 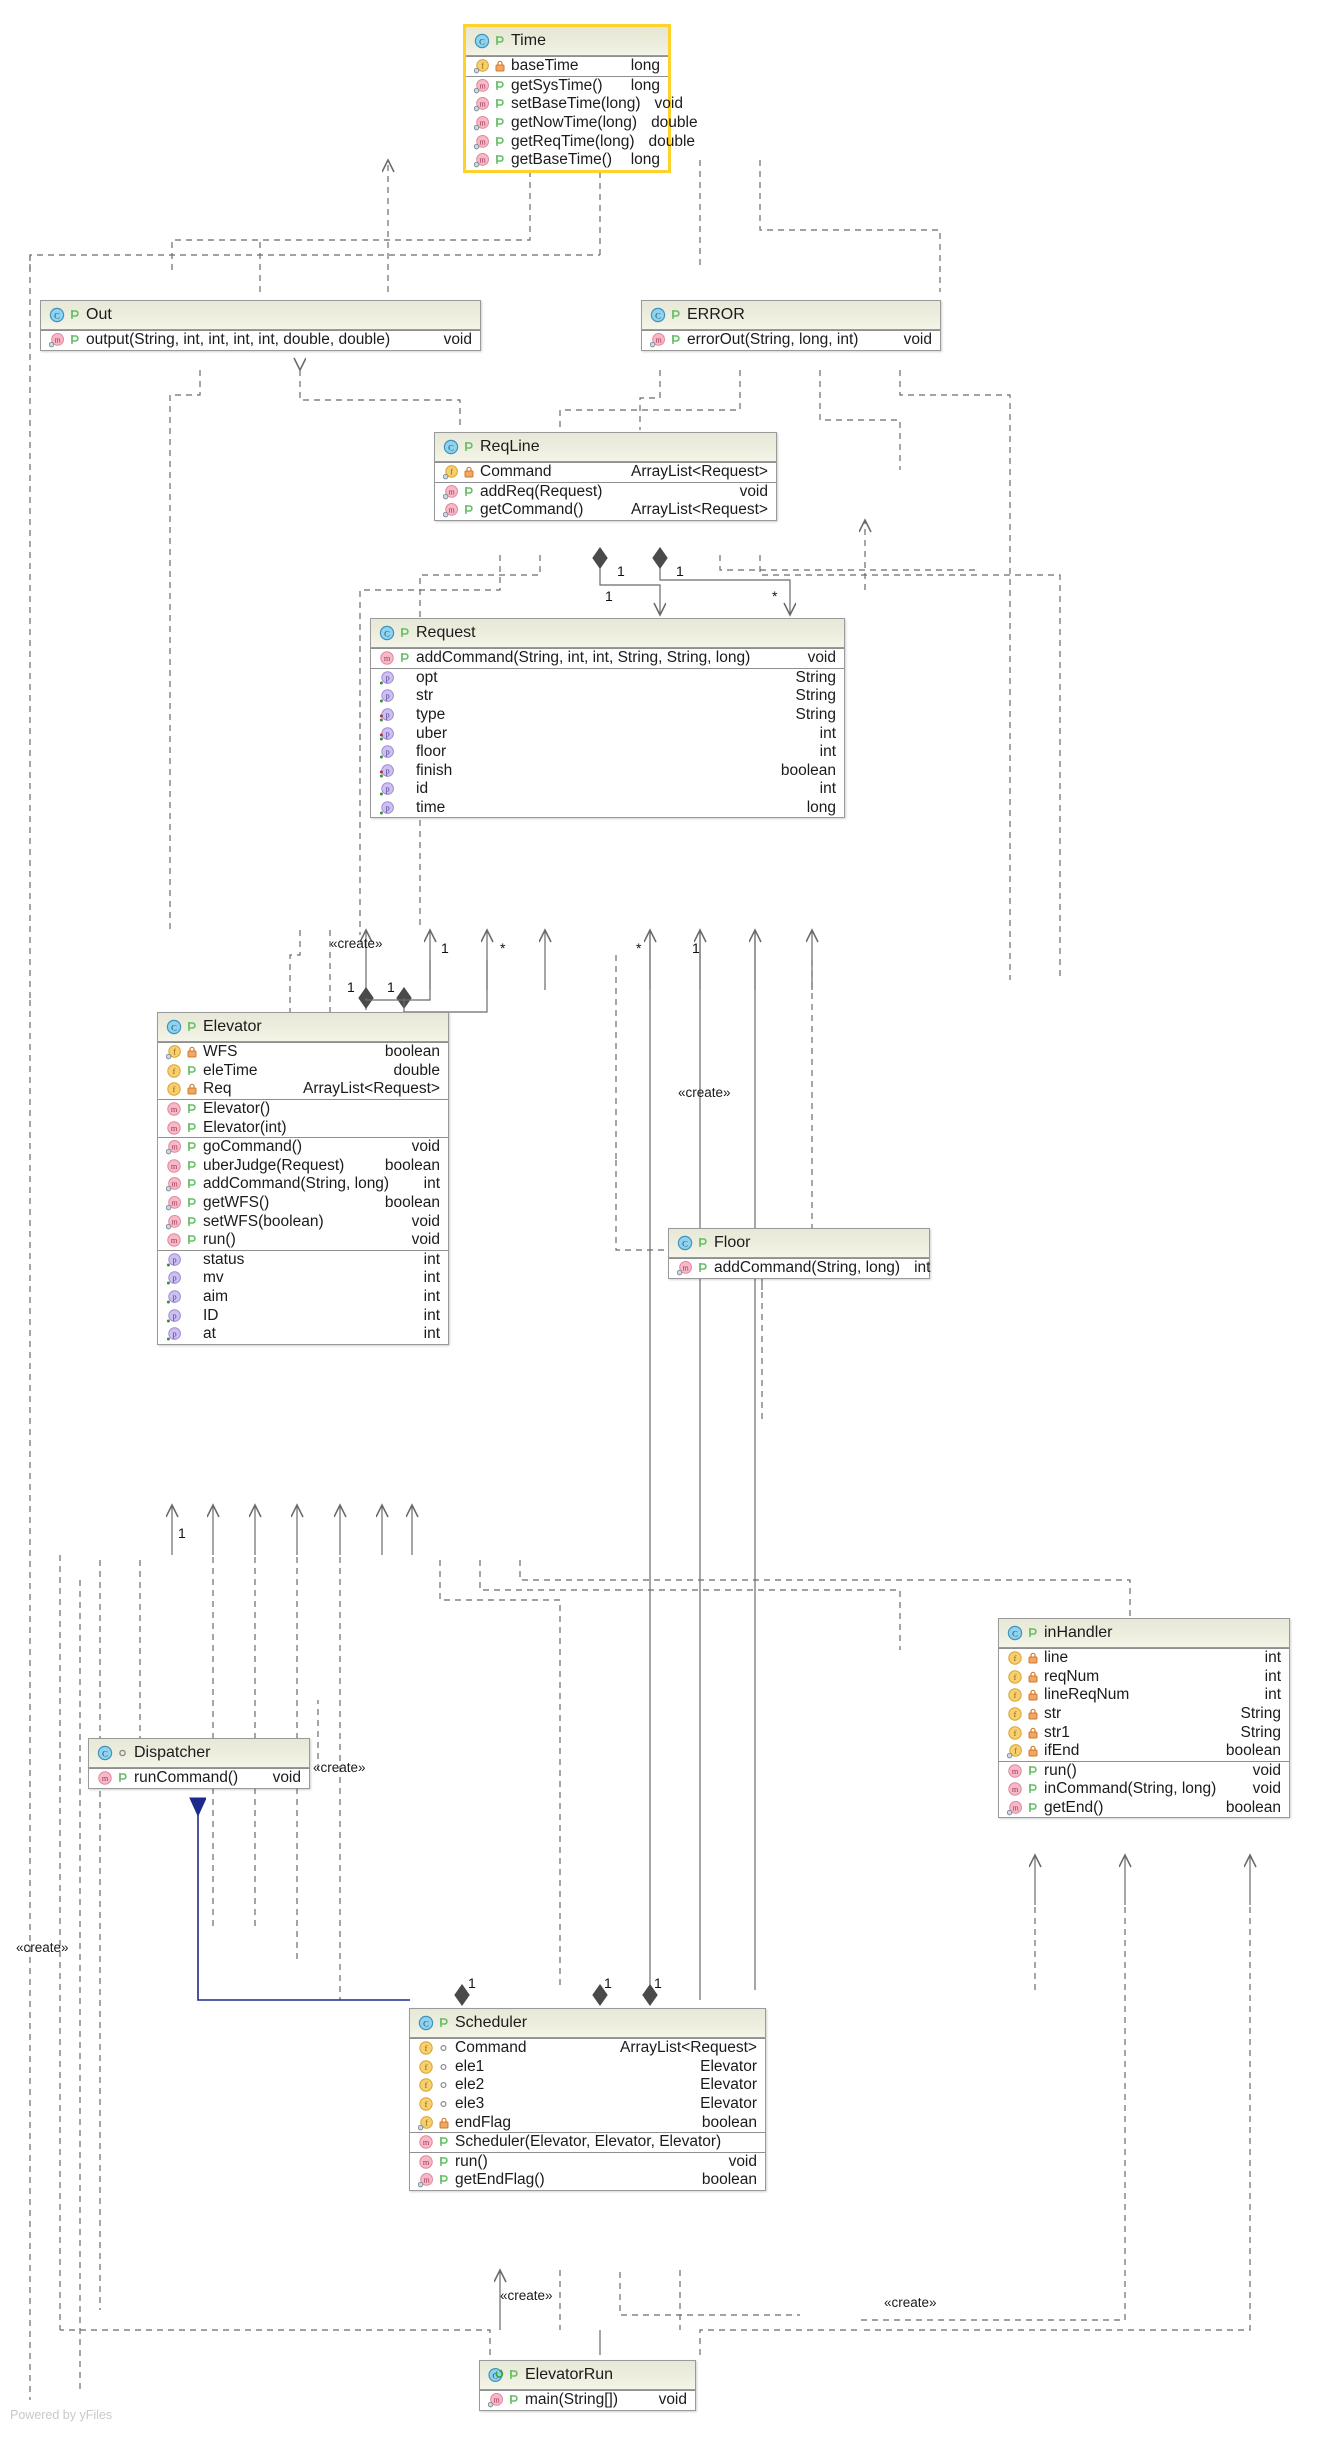 What do you see at coordinates (582, 123) in the screenshot?
I see `member-row: m getNowTime(long) double` at bounding box center [582, 123].